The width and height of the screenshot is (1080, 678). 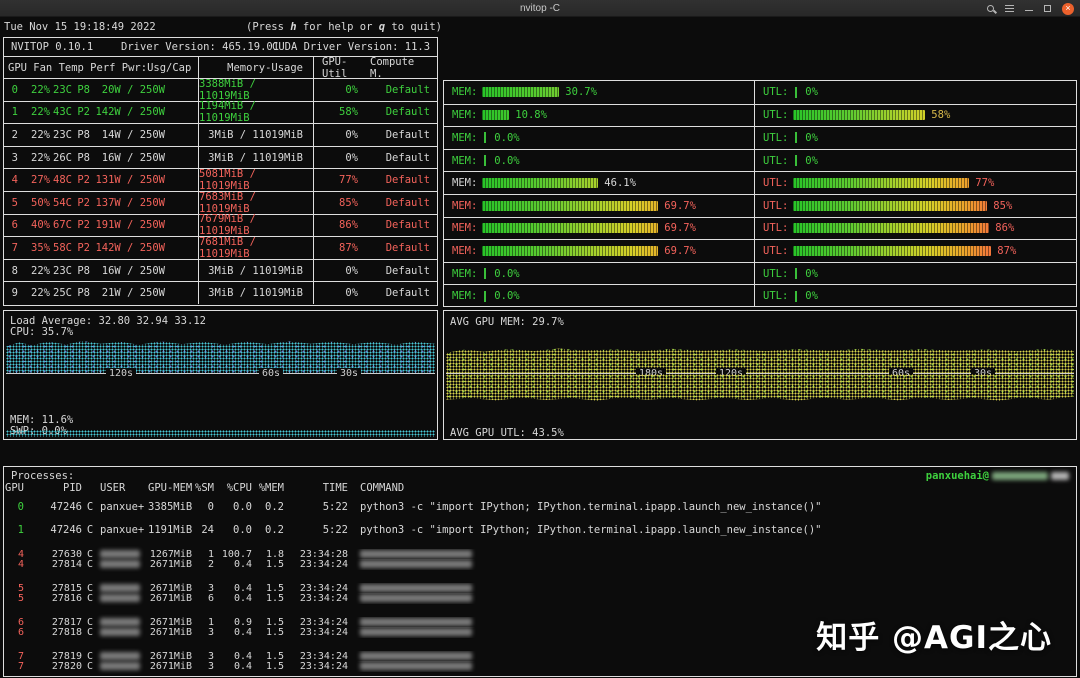 I want to click on gpu-util: 85%, so click(x=348, y=202).